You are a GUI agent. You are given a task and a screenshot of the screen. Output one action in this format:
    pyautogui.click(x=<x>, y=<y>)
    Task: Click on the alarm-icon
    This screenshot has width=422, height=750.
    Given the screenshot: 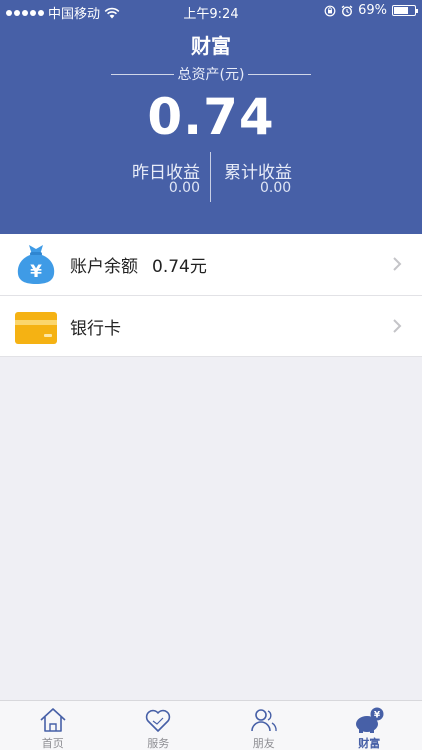 What is the action you would take?
    pyautogui.click(x=347, y=10)
    